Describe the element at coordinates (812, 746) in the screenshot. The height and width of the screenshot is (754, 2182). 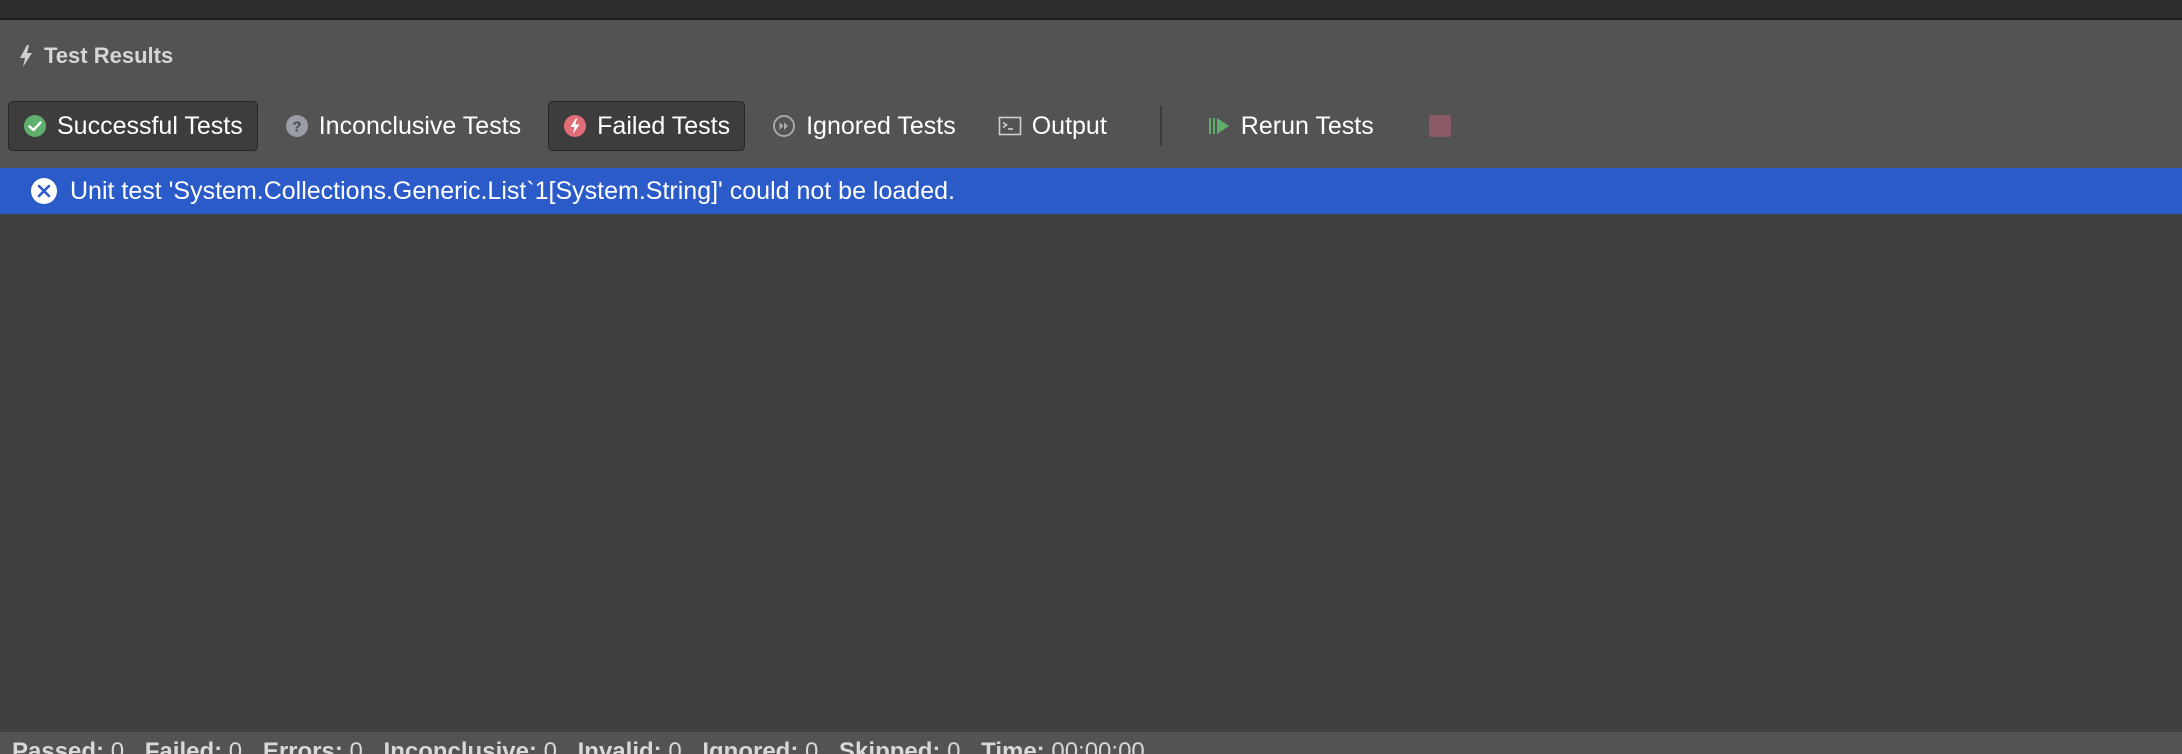
I see `ignored-value: 0` at that location.